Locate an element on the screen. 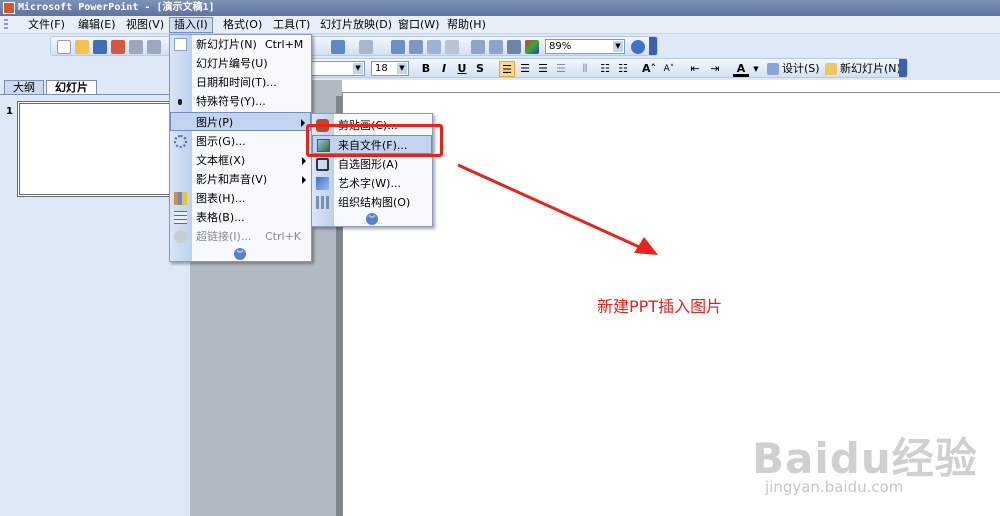 The width and height of the screenshot is (1000, 516). powerpoint-app-icon is located at coordinates (9, 8).